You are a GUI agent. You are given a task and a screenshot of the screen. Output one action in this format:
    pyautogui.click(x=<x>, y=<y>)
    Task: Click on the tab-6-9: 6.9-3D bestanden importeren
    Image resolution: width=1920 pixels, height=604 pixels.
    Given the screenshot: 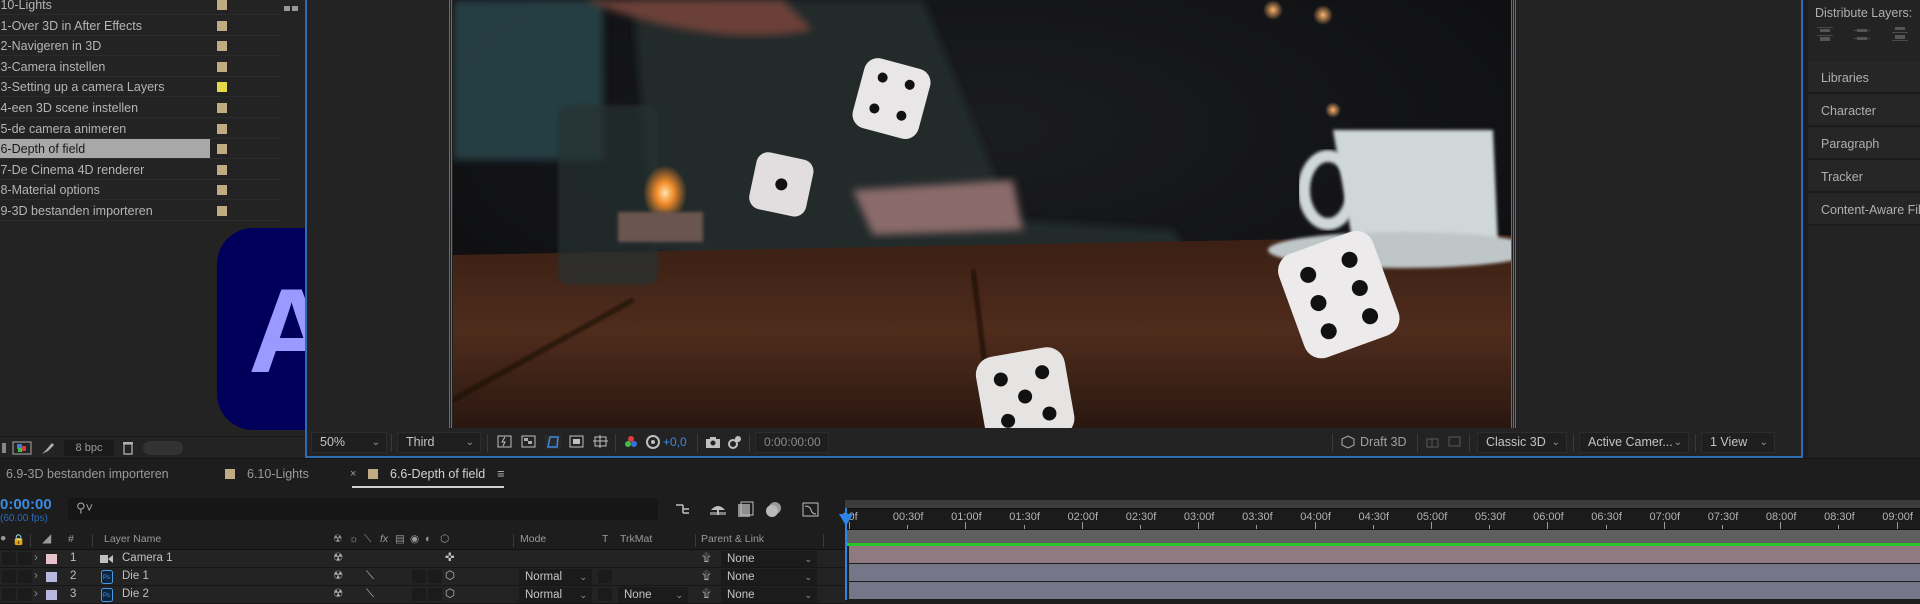 What is the action you would take?
    pyautogui.click(x=87, y=474)
    